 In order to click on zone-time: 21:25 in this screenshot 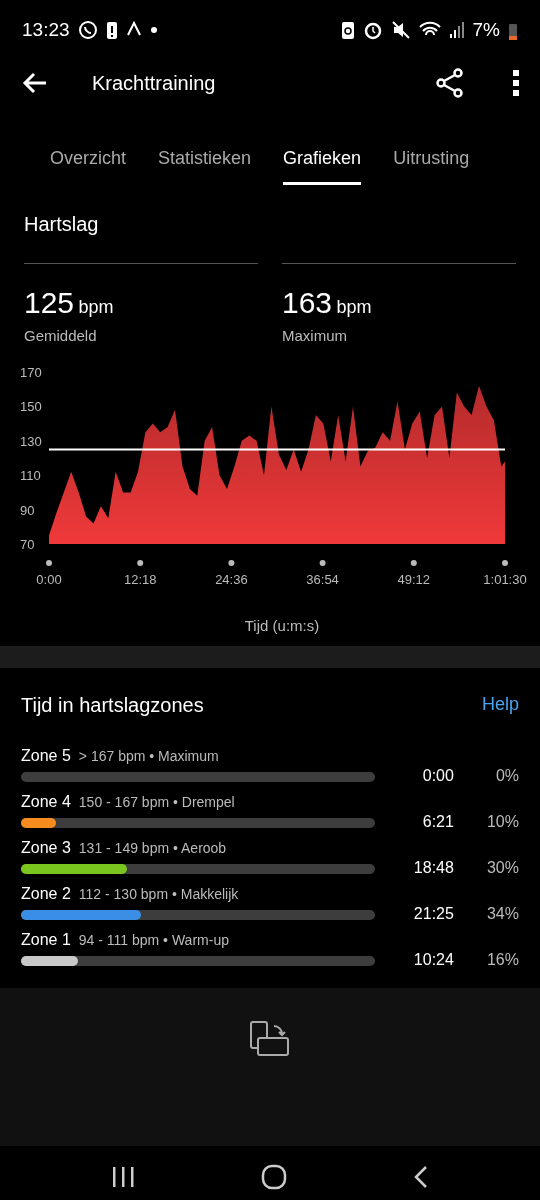, I will do `click(433, 913)`.